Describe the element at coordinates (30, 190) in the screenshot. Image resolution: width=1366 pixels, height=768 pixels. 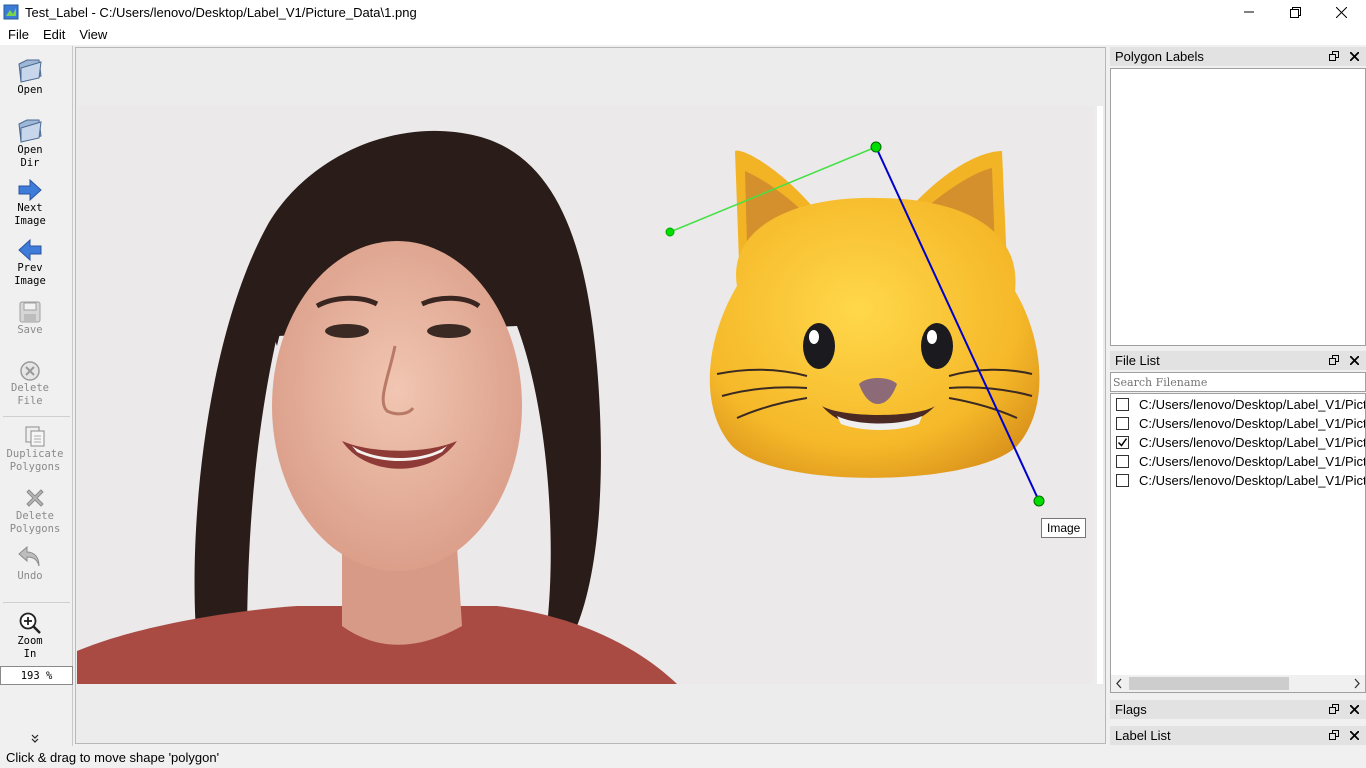
I see `arrow-right-icon` at that location.